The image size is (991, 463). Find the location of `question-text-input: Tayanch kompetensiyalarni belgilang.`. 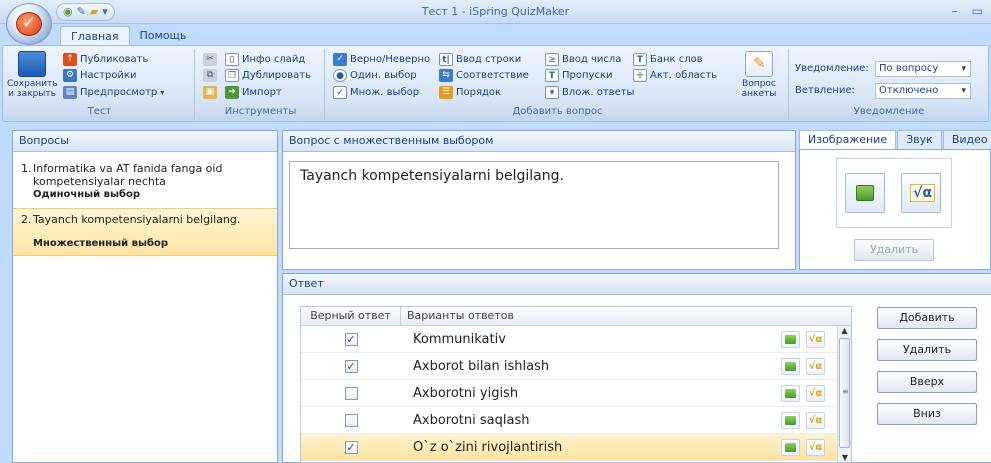

question-text-input: Tayanch kompetensiyalarni belgilang. is located at coordinates (534, 205).